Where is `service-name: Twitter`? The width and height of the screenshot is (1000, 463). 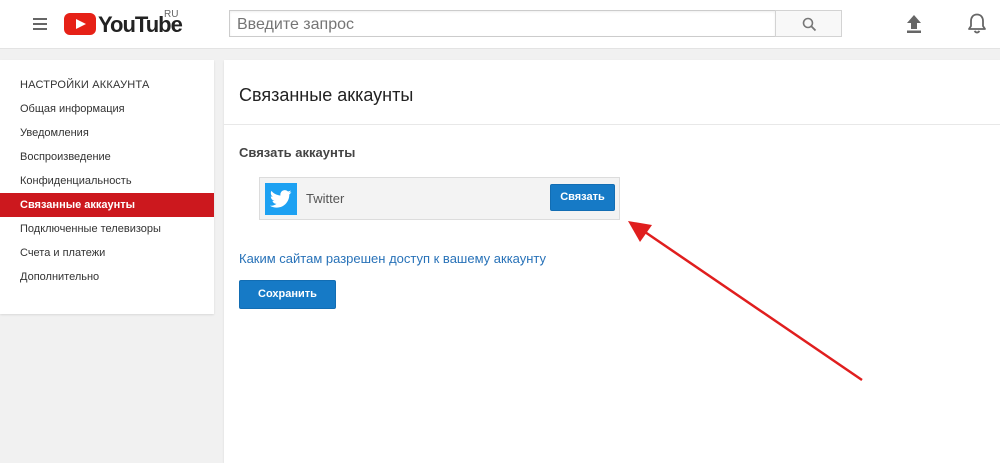
service-name: Twitter is located at coordinates (325, 198).